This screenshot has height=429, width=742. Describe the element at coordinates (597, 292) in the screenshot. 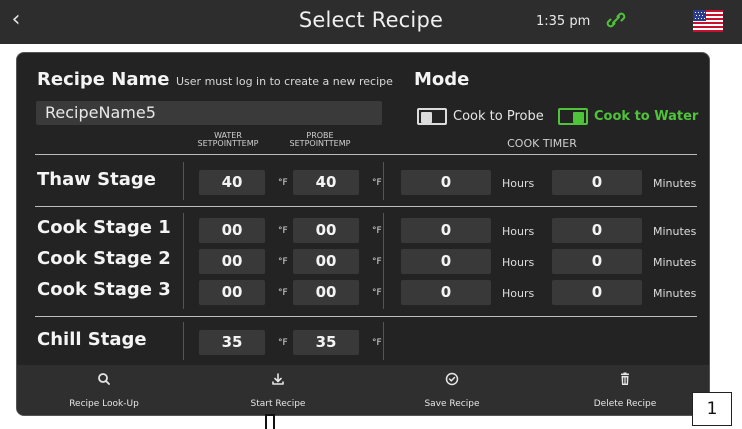

I see `cook3-minutes: 0` at that location.